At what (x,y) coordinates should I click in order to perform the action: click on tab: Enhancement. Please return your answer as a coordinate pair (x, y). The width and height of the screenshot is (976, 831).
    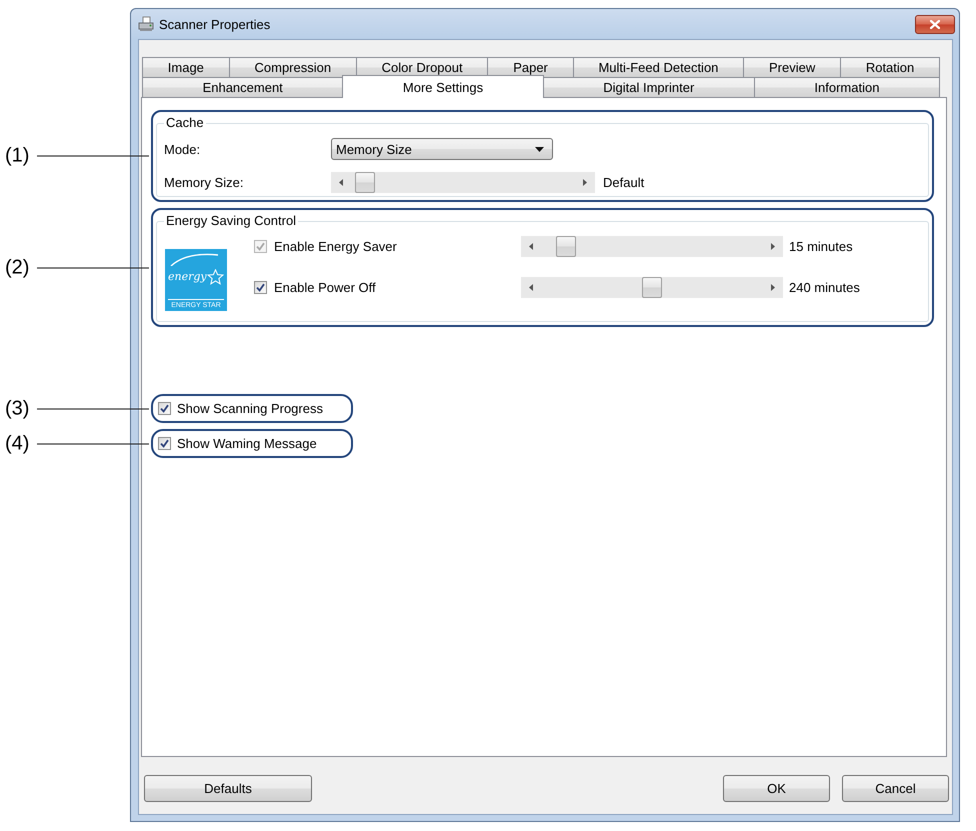
    Looking at the image, I should click on (243, 87).